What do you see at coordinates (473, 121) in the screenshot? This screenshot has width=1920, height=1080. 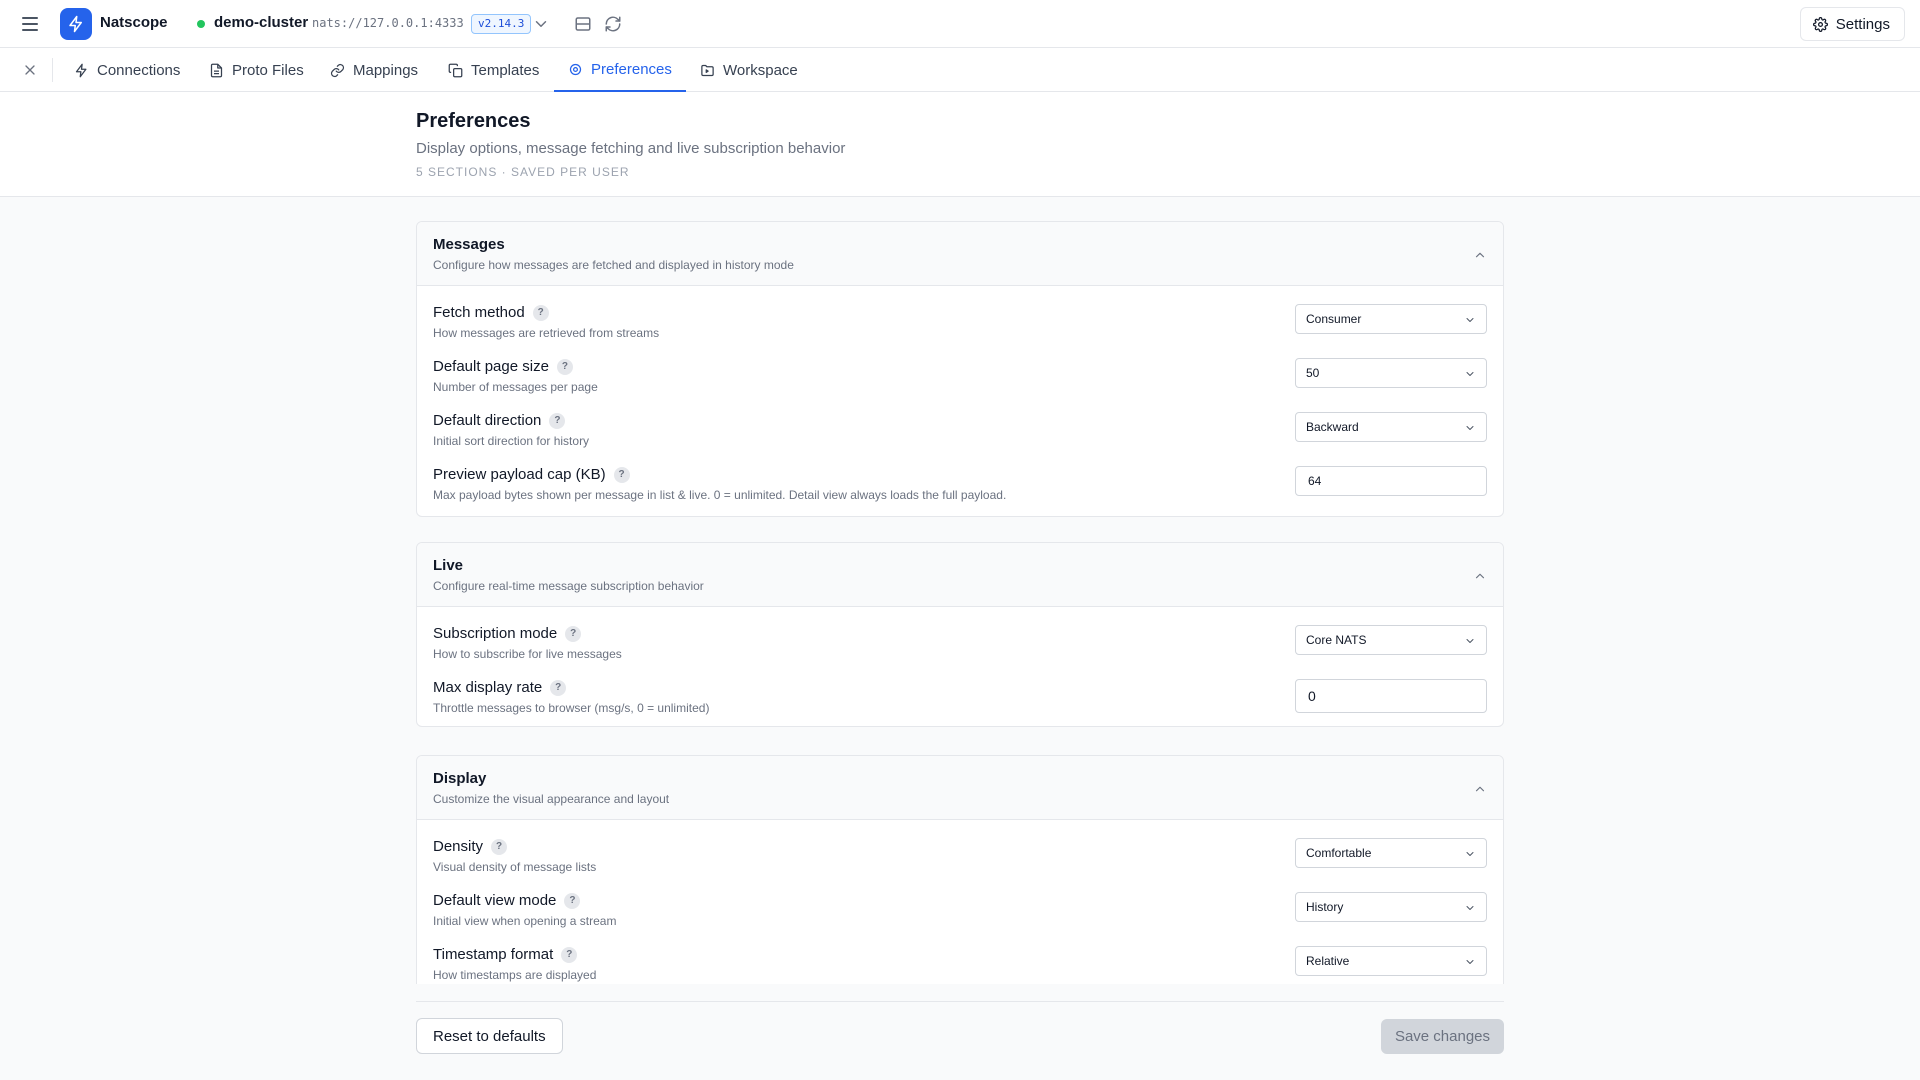 I see `page-title: Preferences` at bounding box center [473, 121].